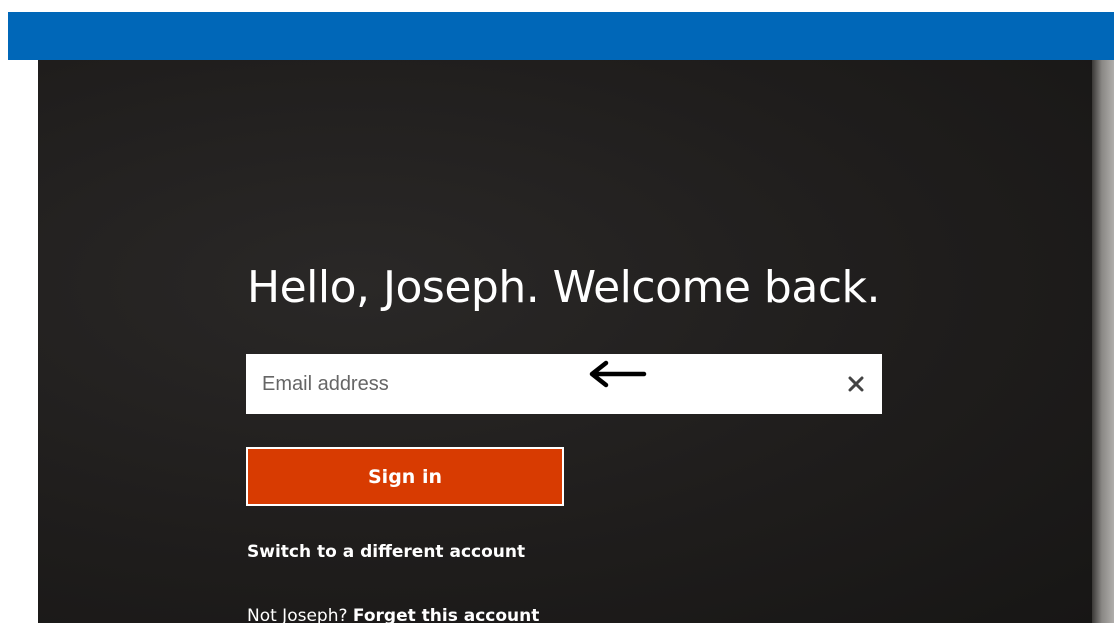 The width and height of the screenshot is (1114, 626). I want to click on email-input, so click(526, 384).